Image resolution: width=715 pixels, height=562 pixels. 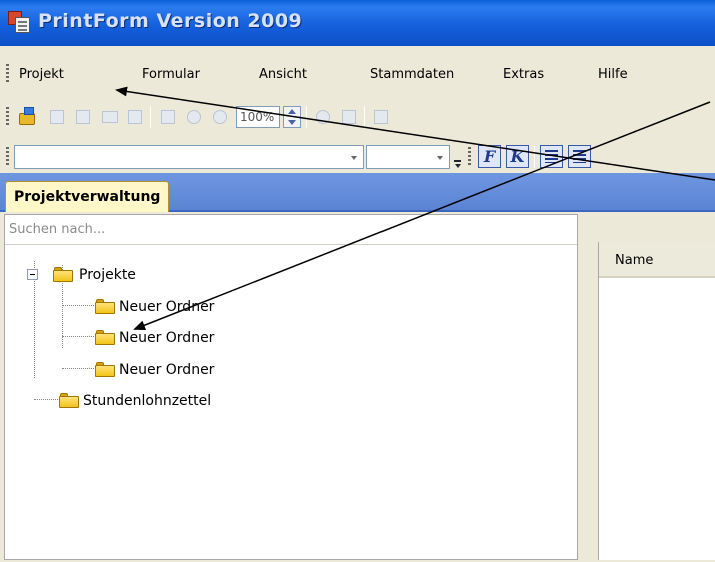 I want to click on align-left-button, so click(x=551, y=156).